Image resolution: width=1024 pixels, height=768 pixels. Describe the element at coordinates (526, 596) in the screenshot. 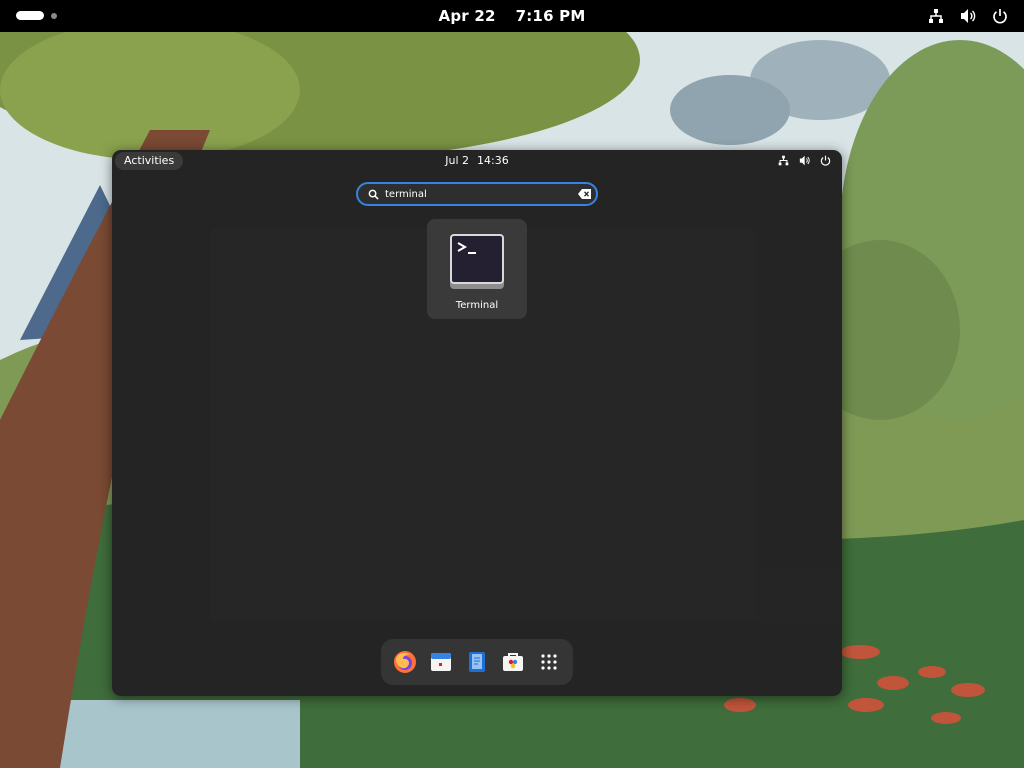

I see `workspace-preview-strip` at that location.